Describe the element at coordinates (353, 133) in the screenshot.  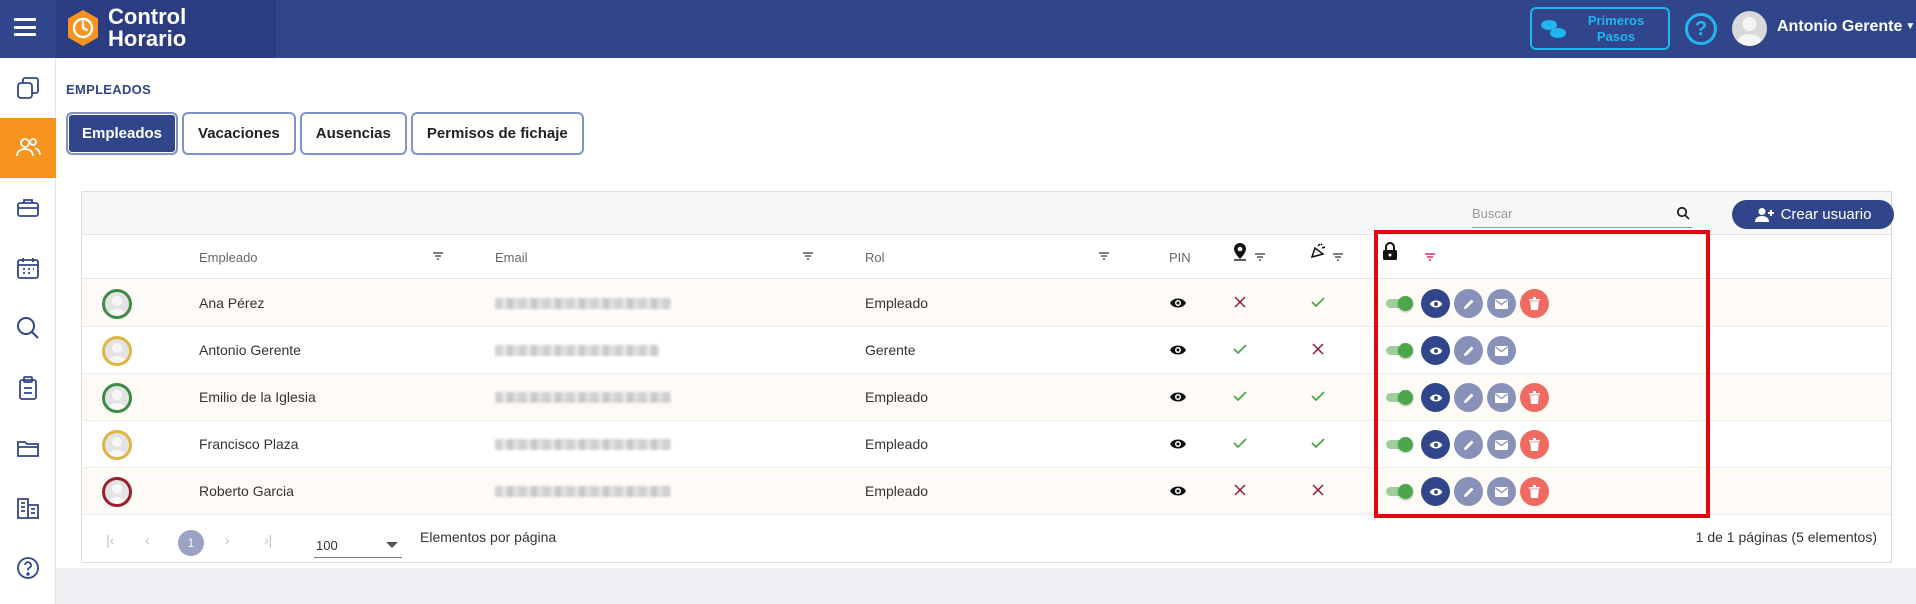
I see `tab-ausencias: Ausencias` at that location.